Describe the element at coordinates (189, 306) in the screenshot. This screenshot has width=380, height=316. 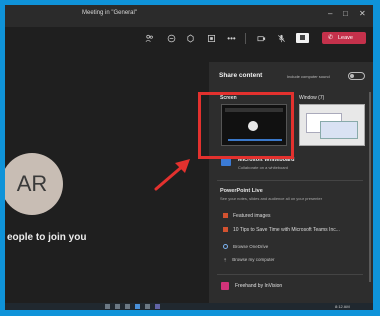
I see `taskbar: 8:12 AM` at that location.